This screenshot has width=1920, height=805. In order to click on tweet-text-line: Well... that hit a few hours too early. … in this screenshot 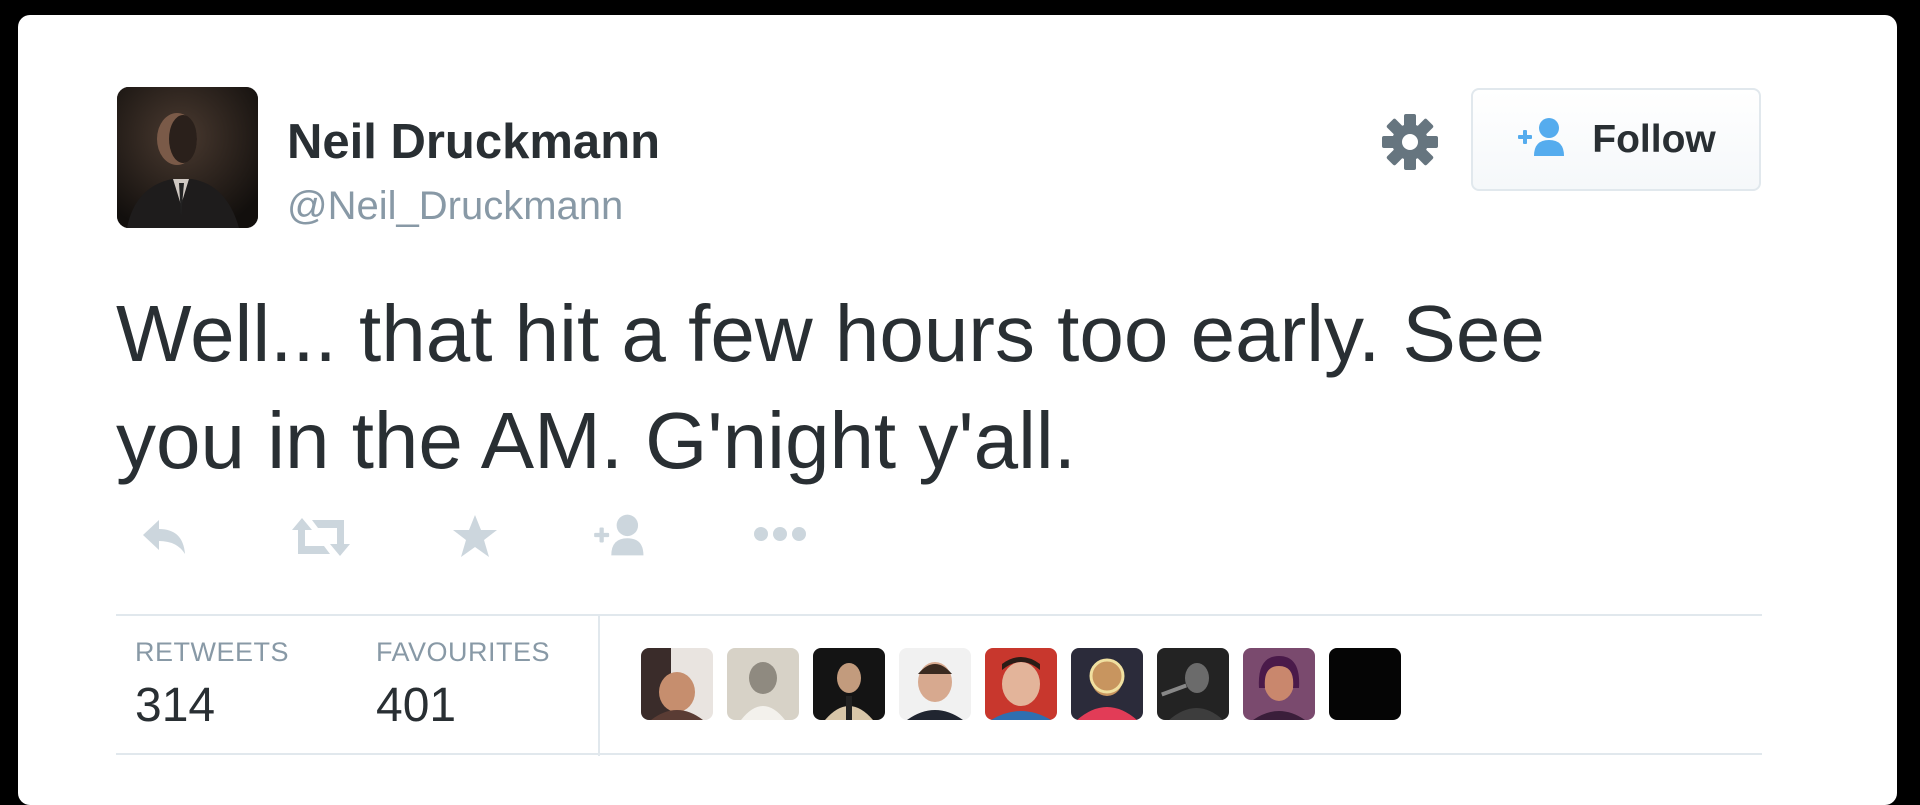, I will do `click(830, 333)`.